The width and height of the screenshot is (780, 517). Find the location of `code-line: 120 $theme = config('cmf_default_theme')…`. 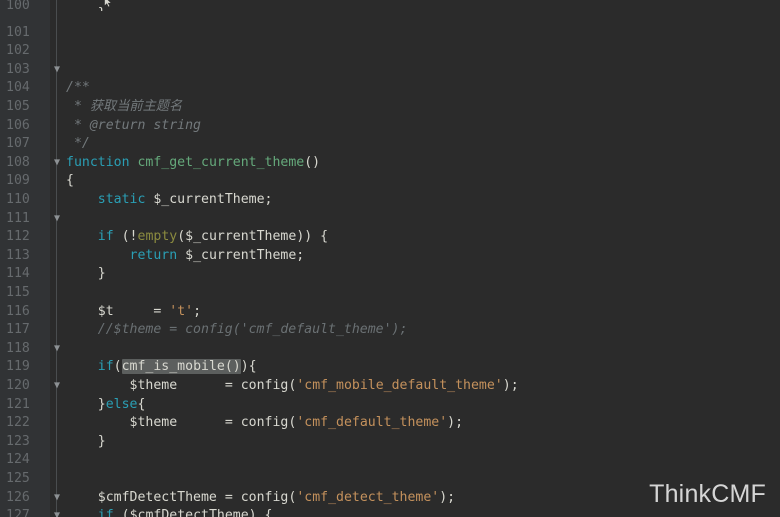

code-line: 120 $theme = config('cmf_default_theme')… is located at coordinates (390, 394).